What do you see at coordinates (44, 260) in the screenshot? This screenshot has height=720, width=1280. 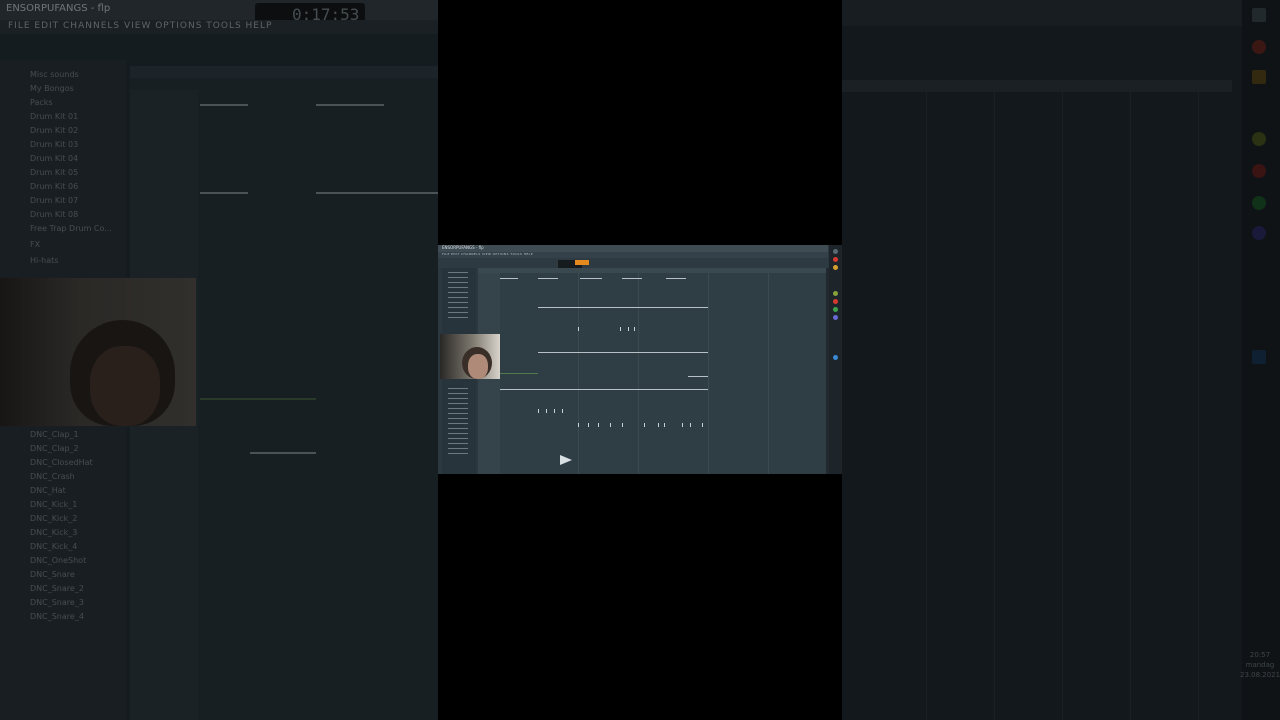 I see `browser-item: Hi-hats` at bounding box center [44, 260].